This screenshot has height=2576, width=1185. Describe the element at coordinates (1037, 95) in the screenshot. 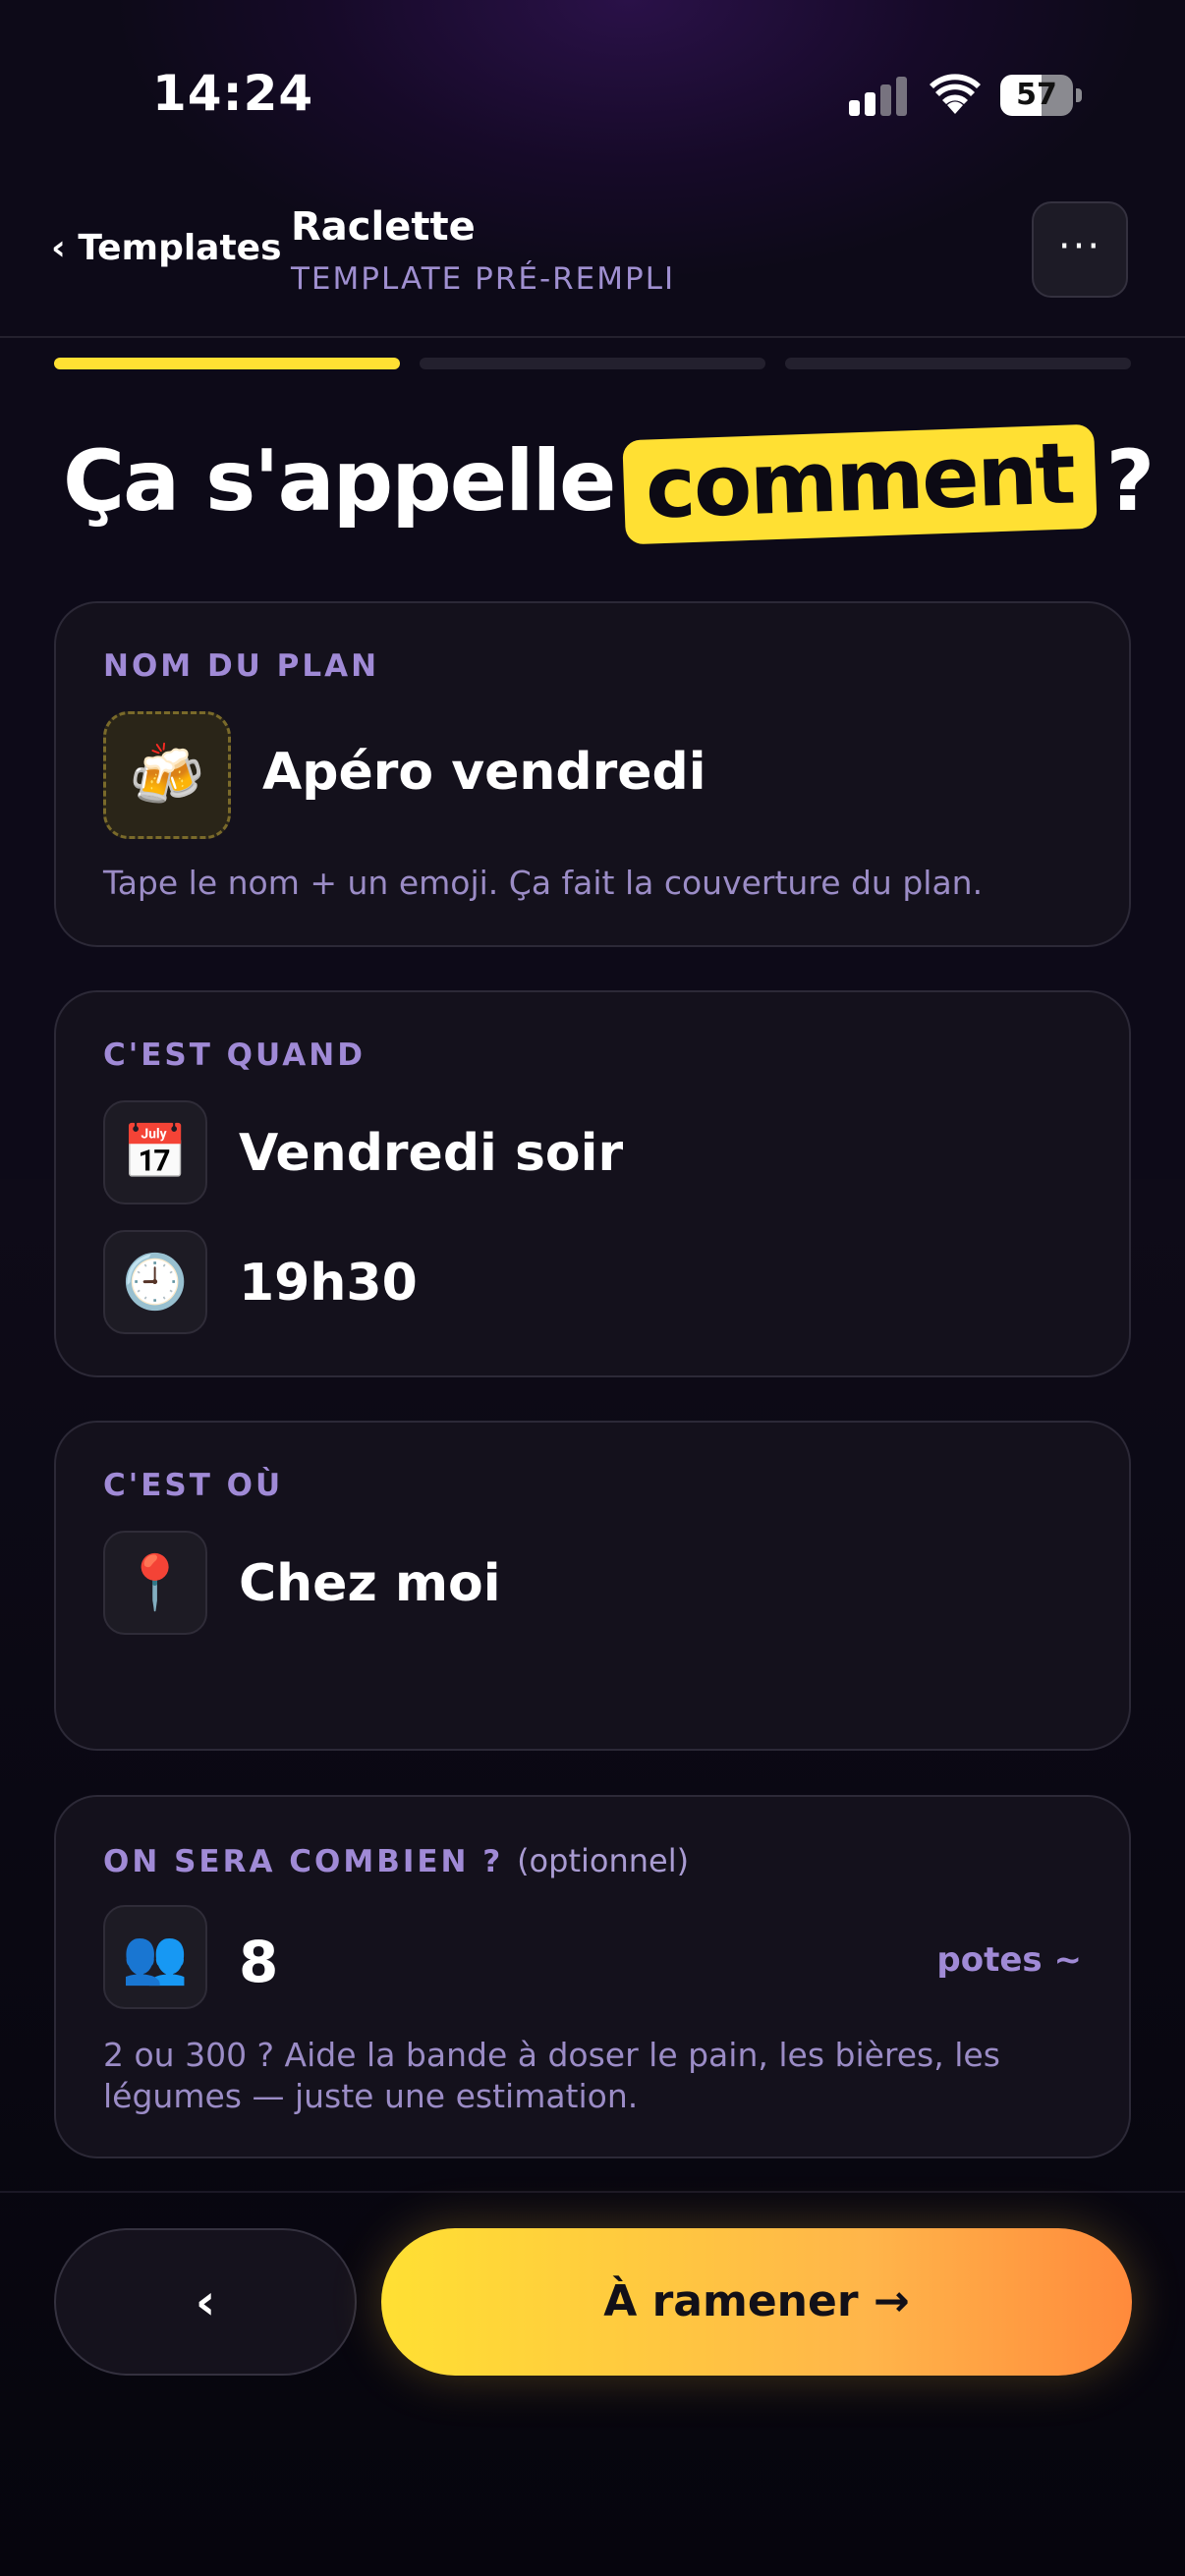

I see `battery-percentage: 57` at that location.